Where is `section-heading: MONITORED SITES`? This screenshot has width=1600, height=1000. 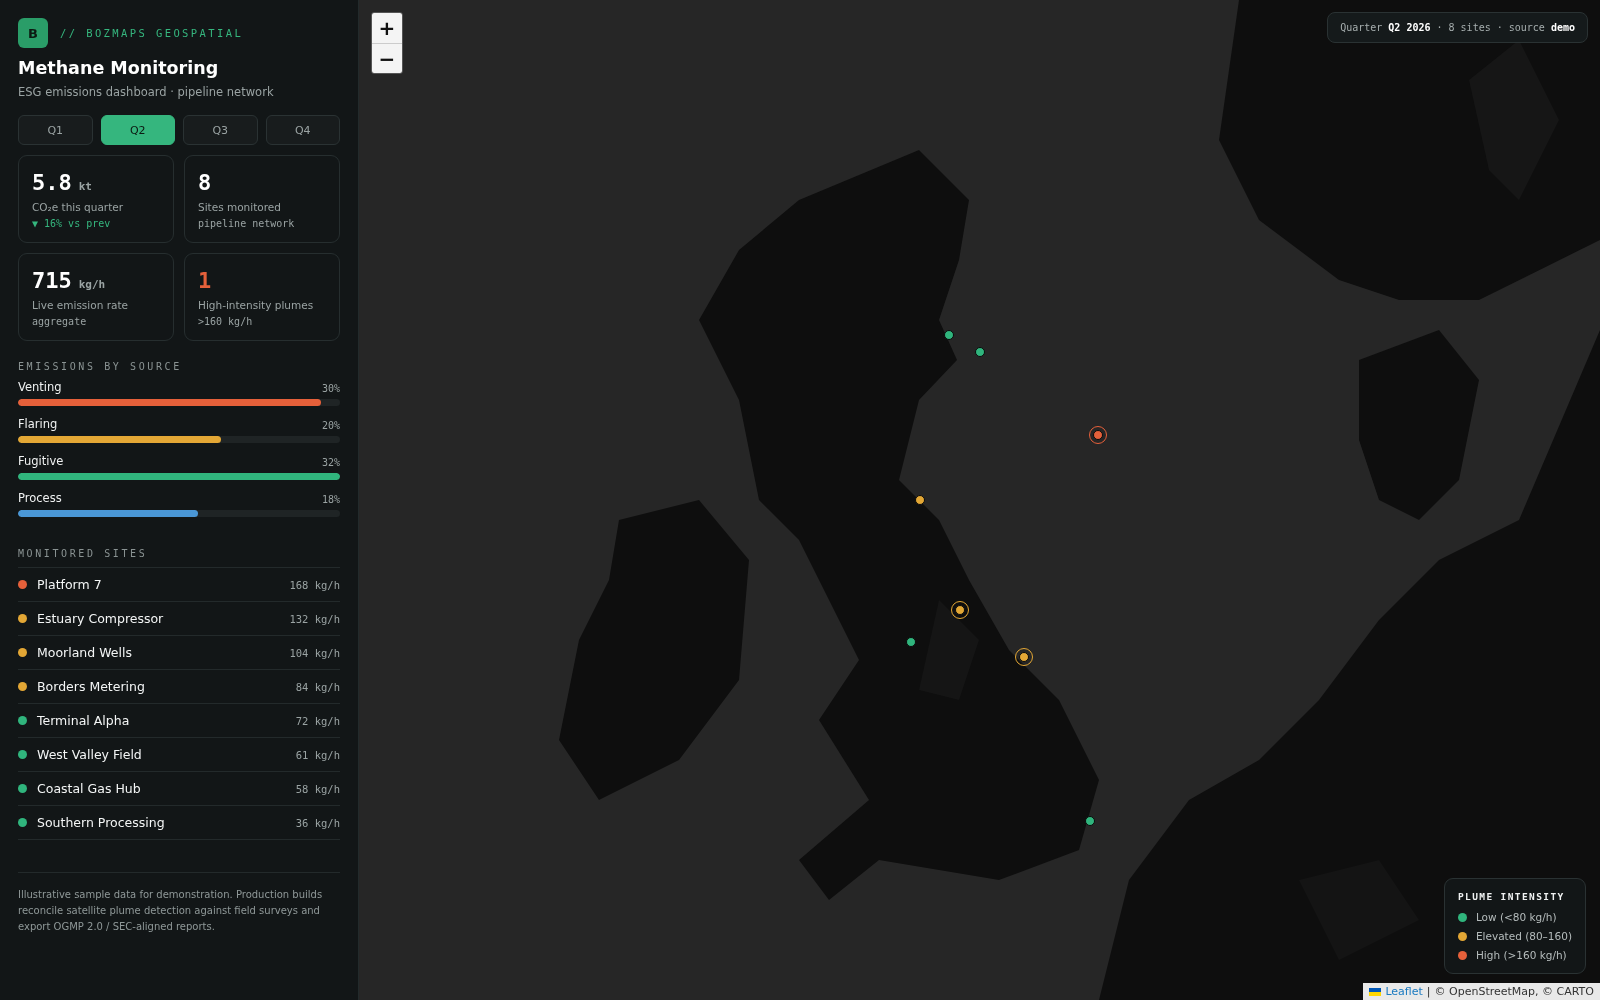
section-heading: MONITORED SITES is located at coordinates (83, 553).